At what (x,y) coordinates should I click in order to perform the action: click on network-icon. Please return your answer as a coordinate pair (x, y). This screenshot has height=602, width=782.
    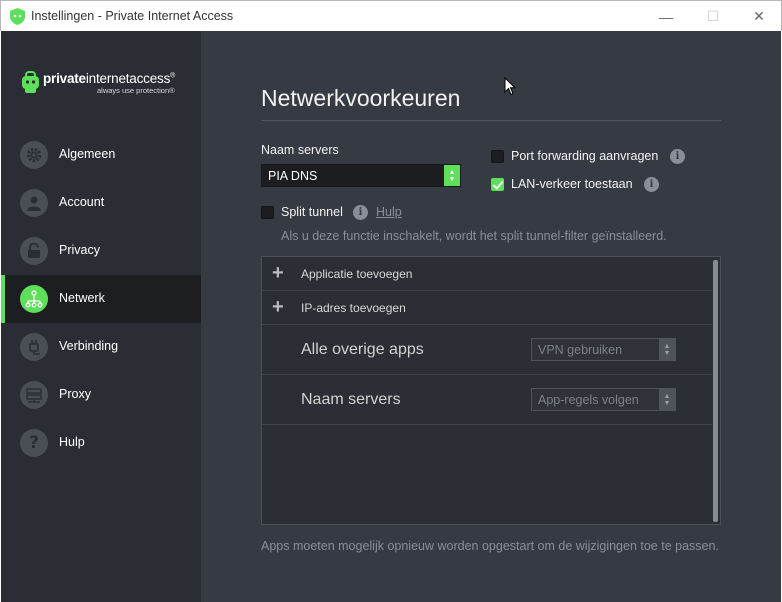
    Looking at the image, I should click on (34, 299).